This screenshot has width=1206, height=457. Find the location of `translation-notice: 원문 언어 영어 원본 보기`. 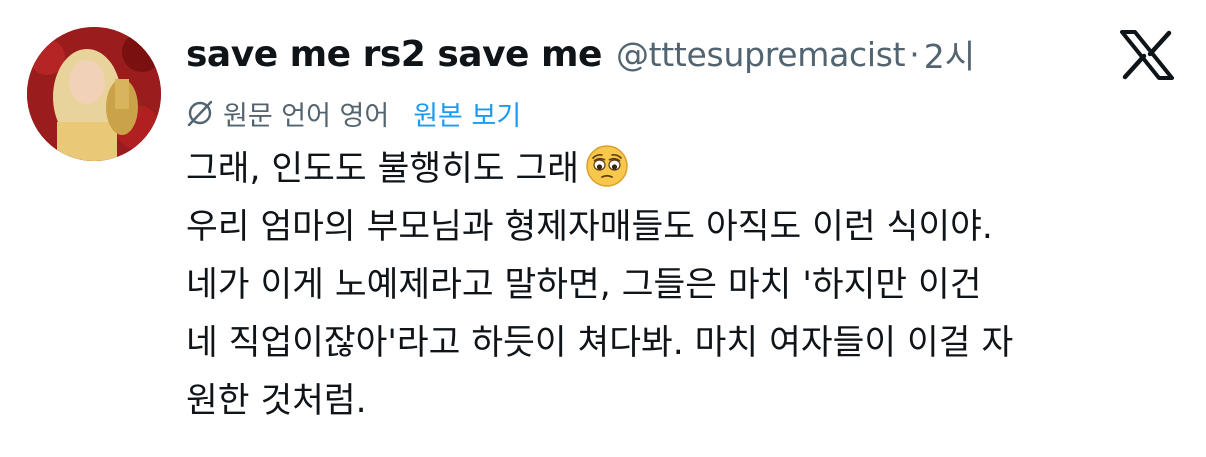

translation-notice: 원문 언어 영어 원본 보기 is located at coordinates (353, 113).